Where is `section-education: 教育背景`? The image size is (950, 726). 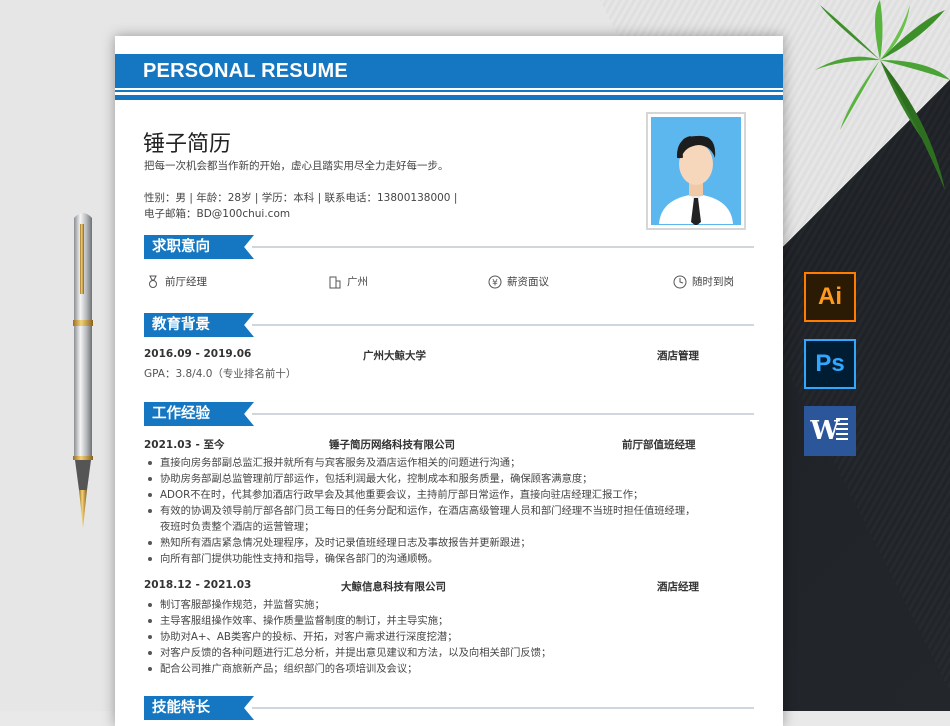
section-education: 教育背景 is located at coordinates (449, 326).